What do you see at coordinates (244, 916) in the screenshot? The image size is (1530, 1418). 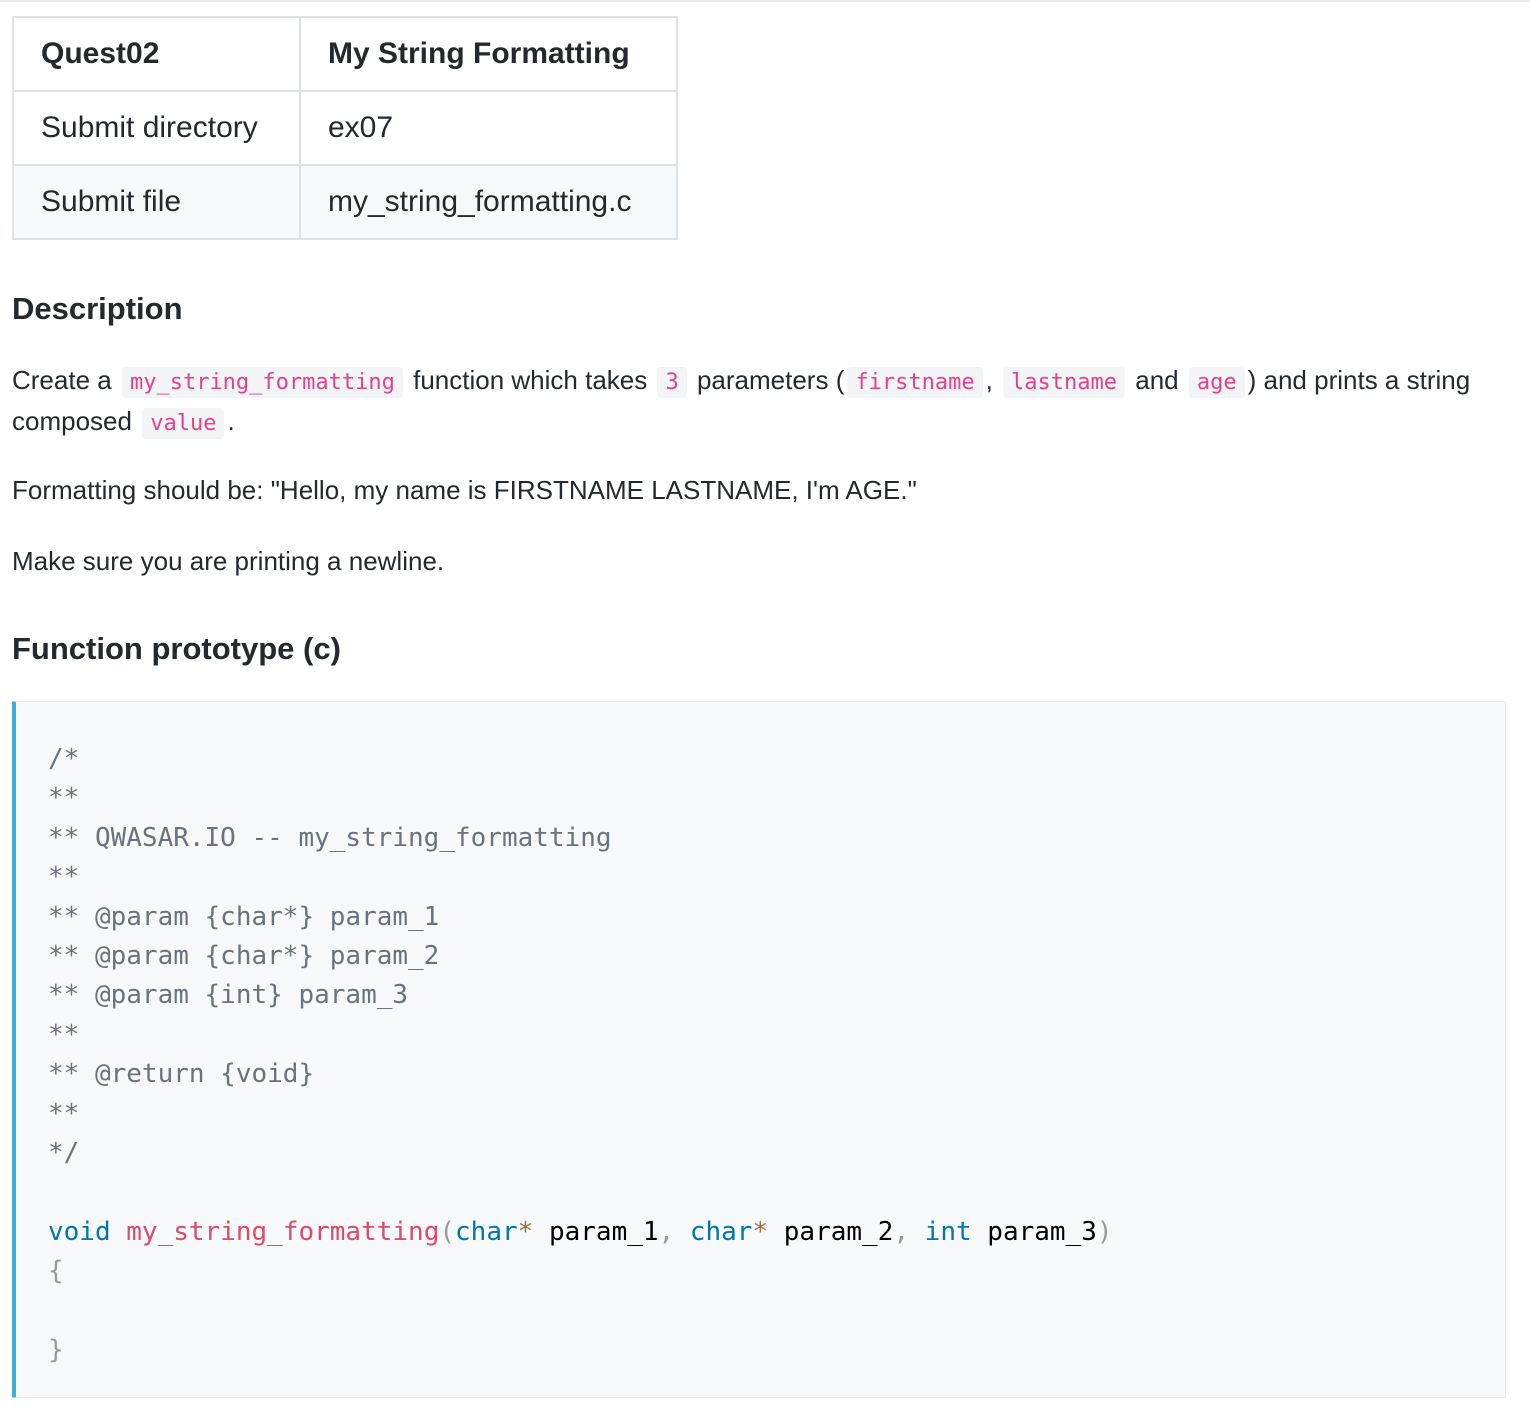 I see `code-comment-line: ** @param {char*} param_1` at bounding box center [244, 916].